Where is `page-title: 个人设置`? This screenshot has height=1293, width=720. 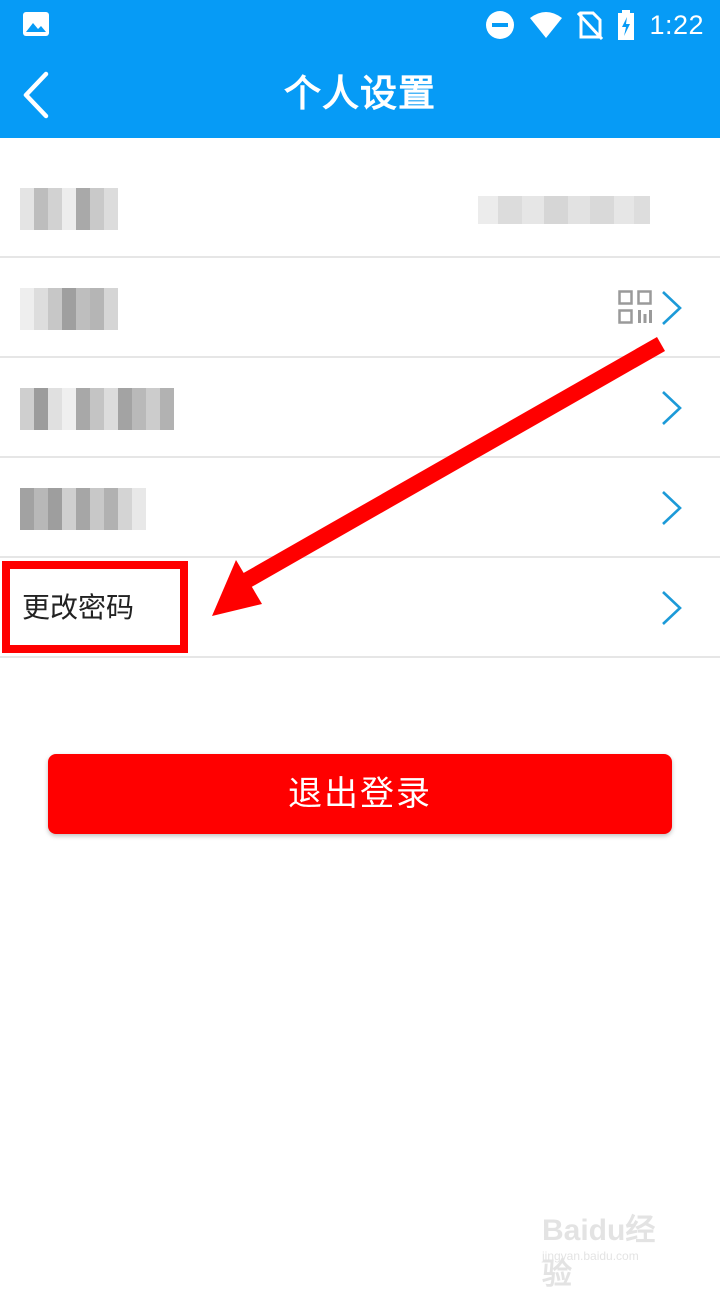
page-title: 个人设置 is located at coordinates (360, 93).